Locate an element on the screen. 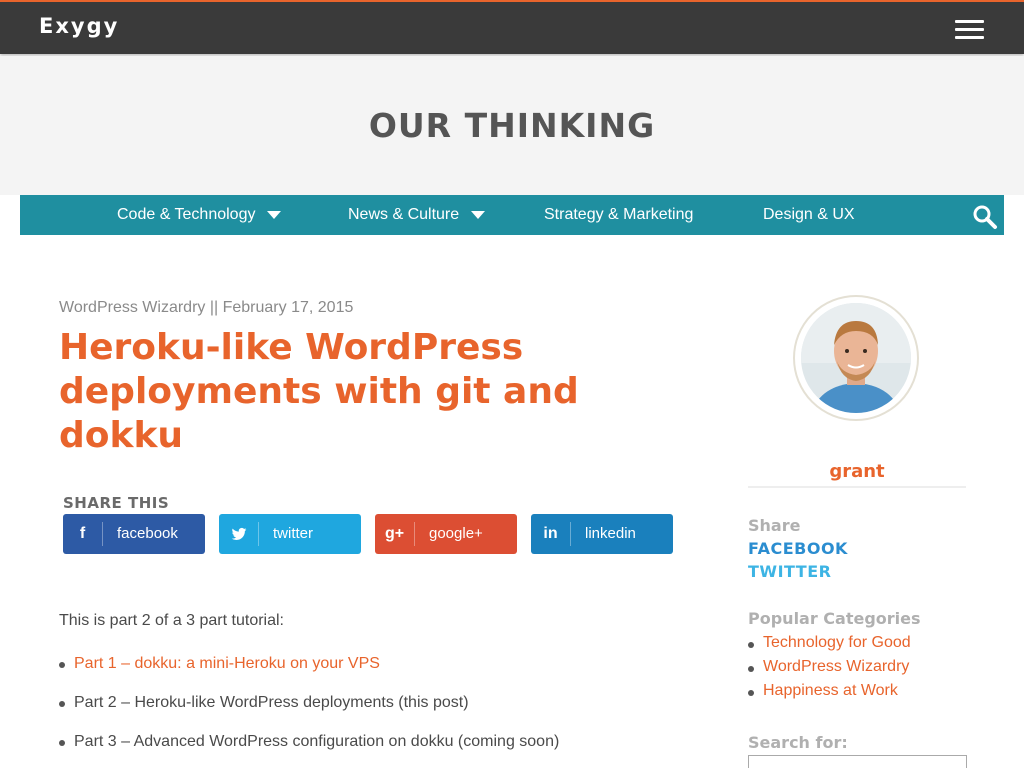 This screenshot has height=768, width=1024. share-twitter-button: twitter is located at coordinates (290, 534).